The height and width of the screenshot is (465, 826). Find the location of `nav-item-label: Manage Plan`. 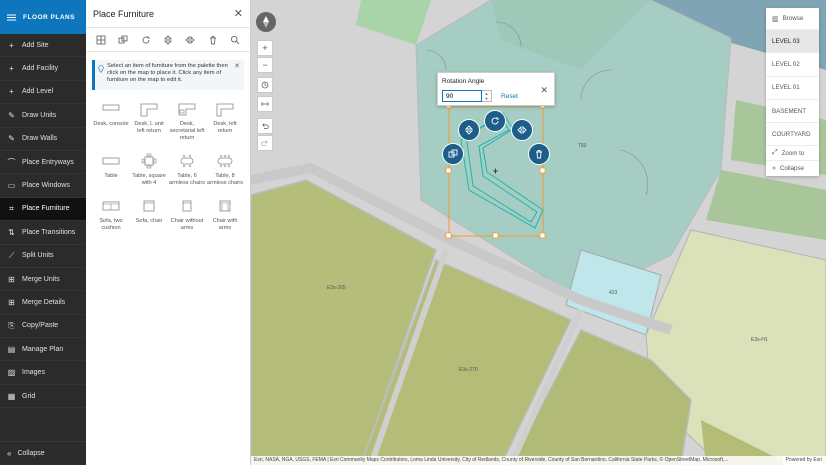

nav-item-label: Manage Plan is located at coordinates (43, 349).